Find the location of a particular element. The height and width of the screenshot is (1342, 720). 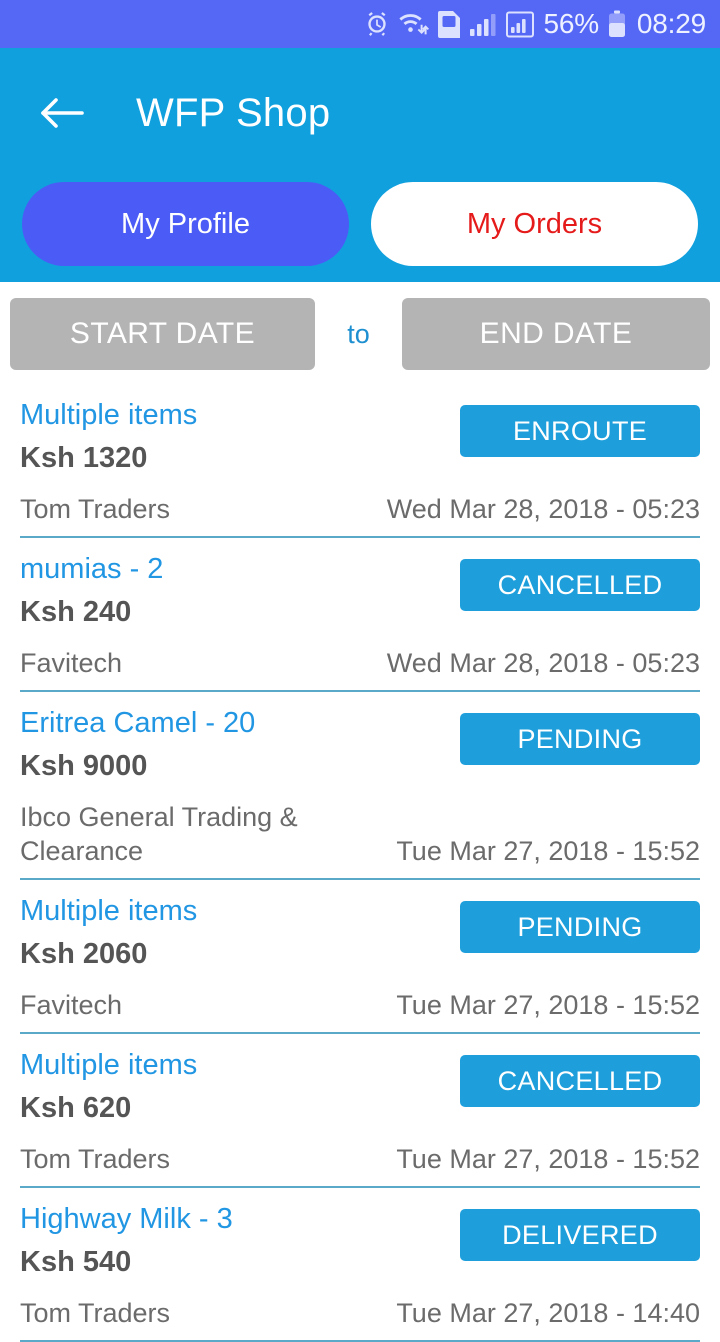

back-arrow-icon is located at coordinates (62, 113).